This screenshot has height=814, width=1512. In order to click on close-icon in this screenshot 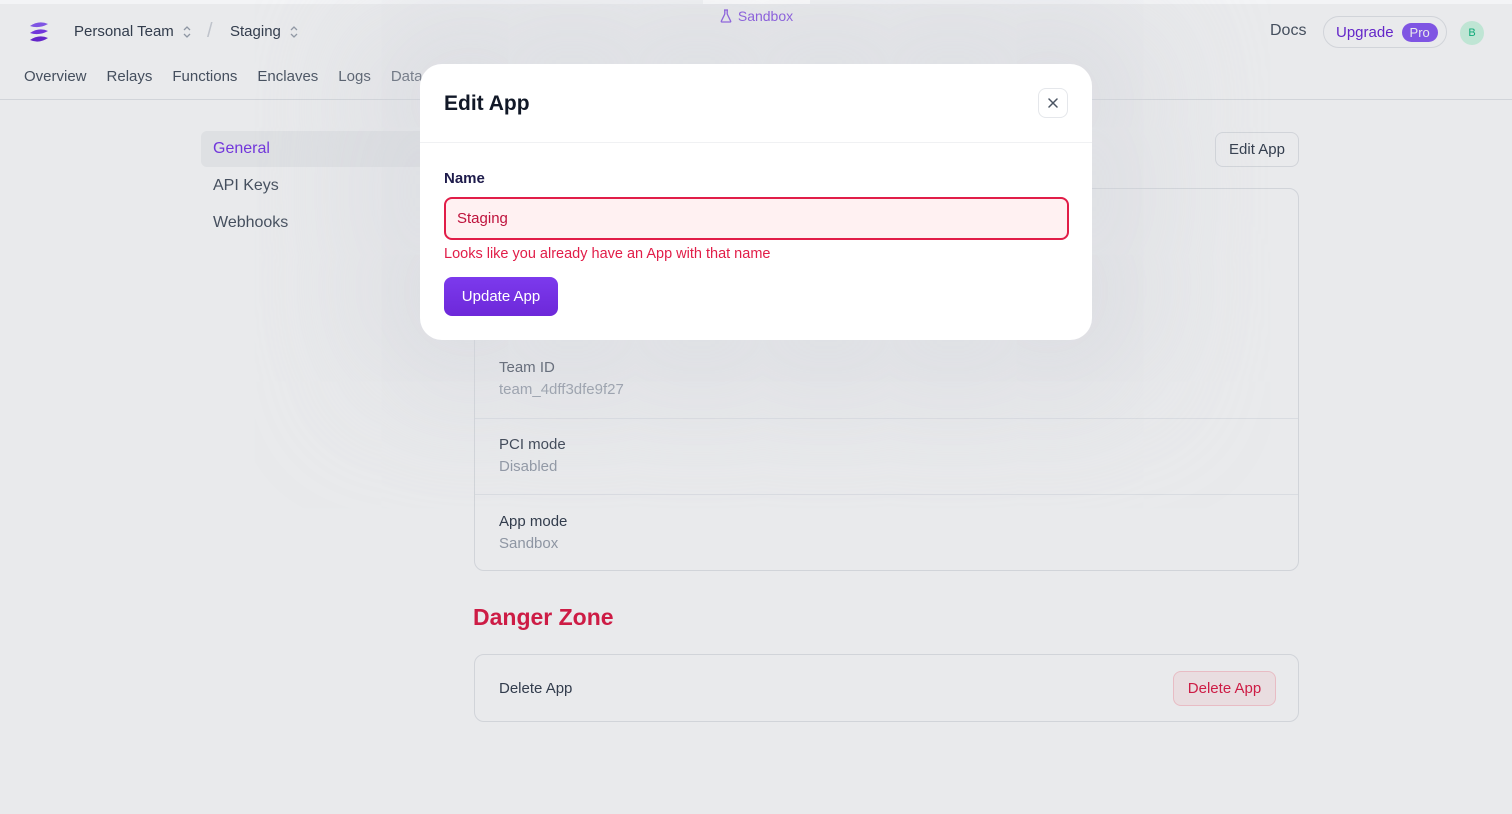, I will do `click(1053, 103)`.